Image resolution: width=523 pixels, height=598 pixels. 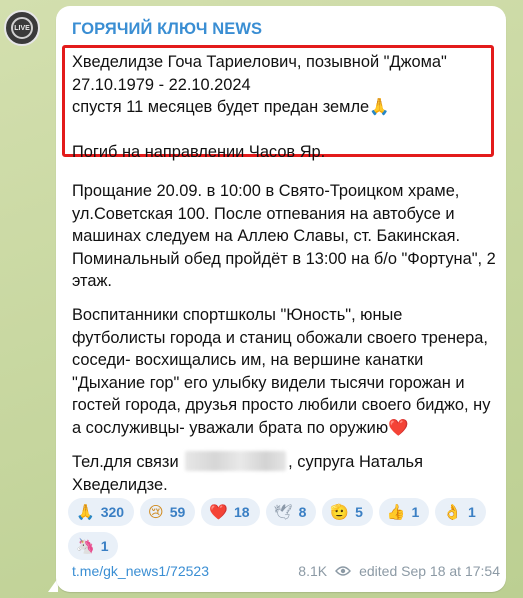 I want to click on reaction-cry: 😢 59, so click(x=168, y=512).